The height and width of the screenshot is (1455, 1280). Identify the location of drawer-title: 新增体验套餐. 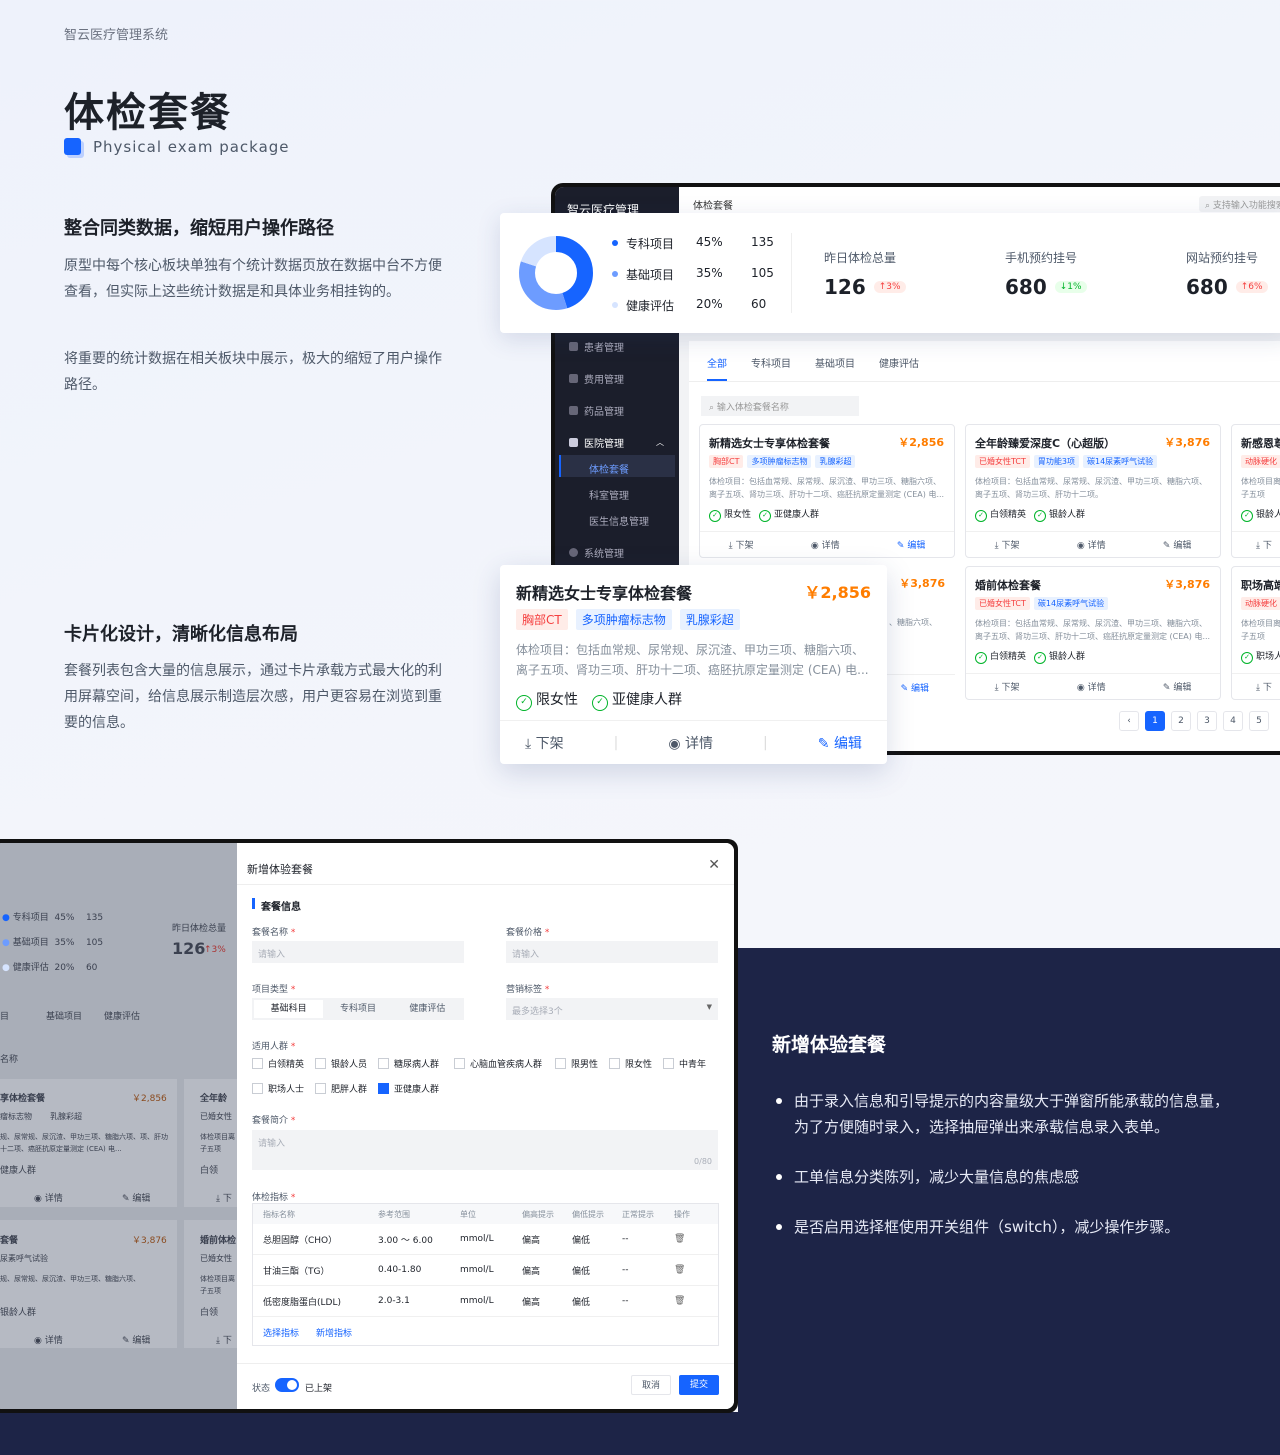
(280, 869).